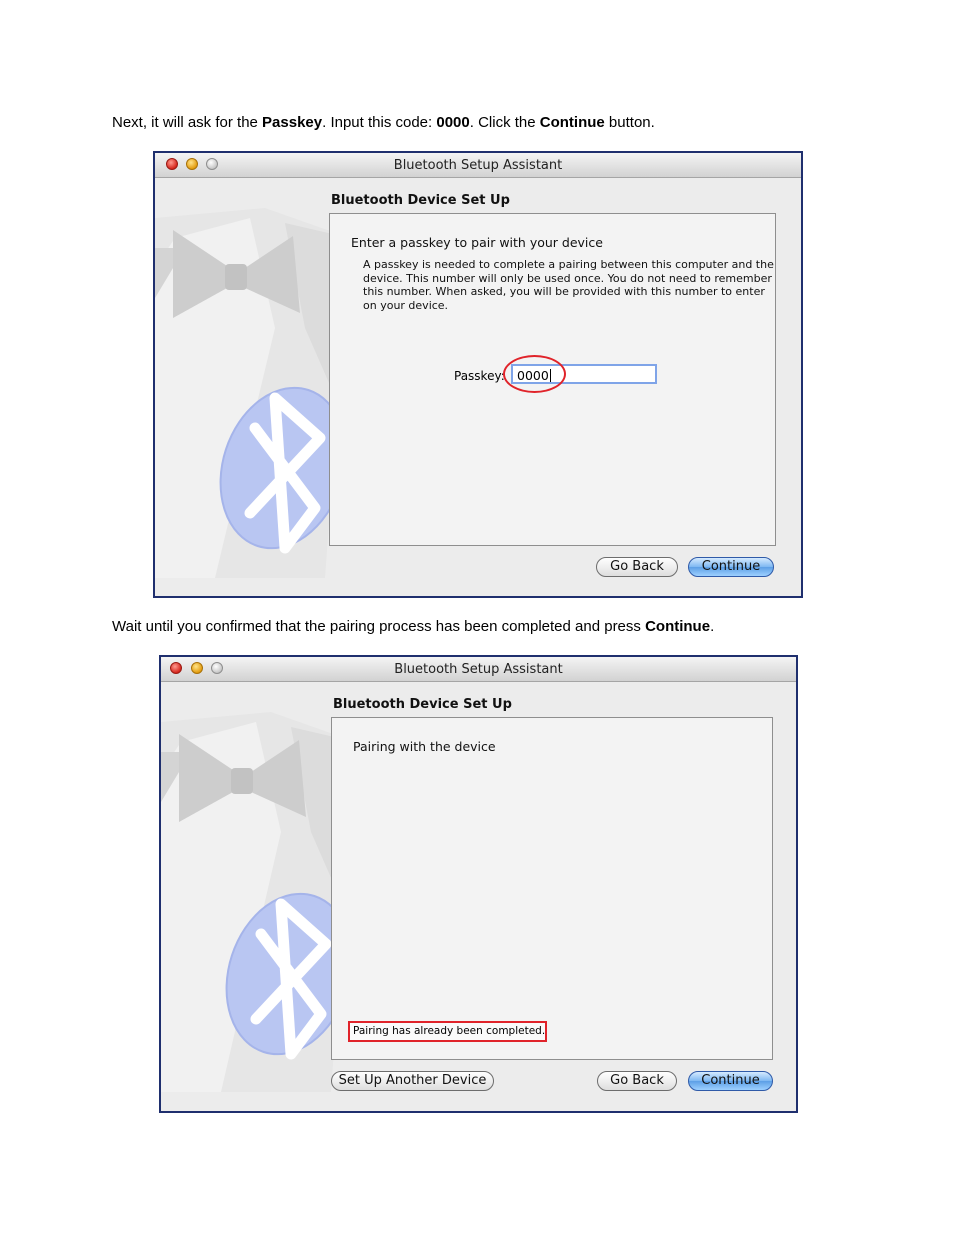  I want to click on panel-heading: Enter a passkey to pair with your device, so click(477, 242).